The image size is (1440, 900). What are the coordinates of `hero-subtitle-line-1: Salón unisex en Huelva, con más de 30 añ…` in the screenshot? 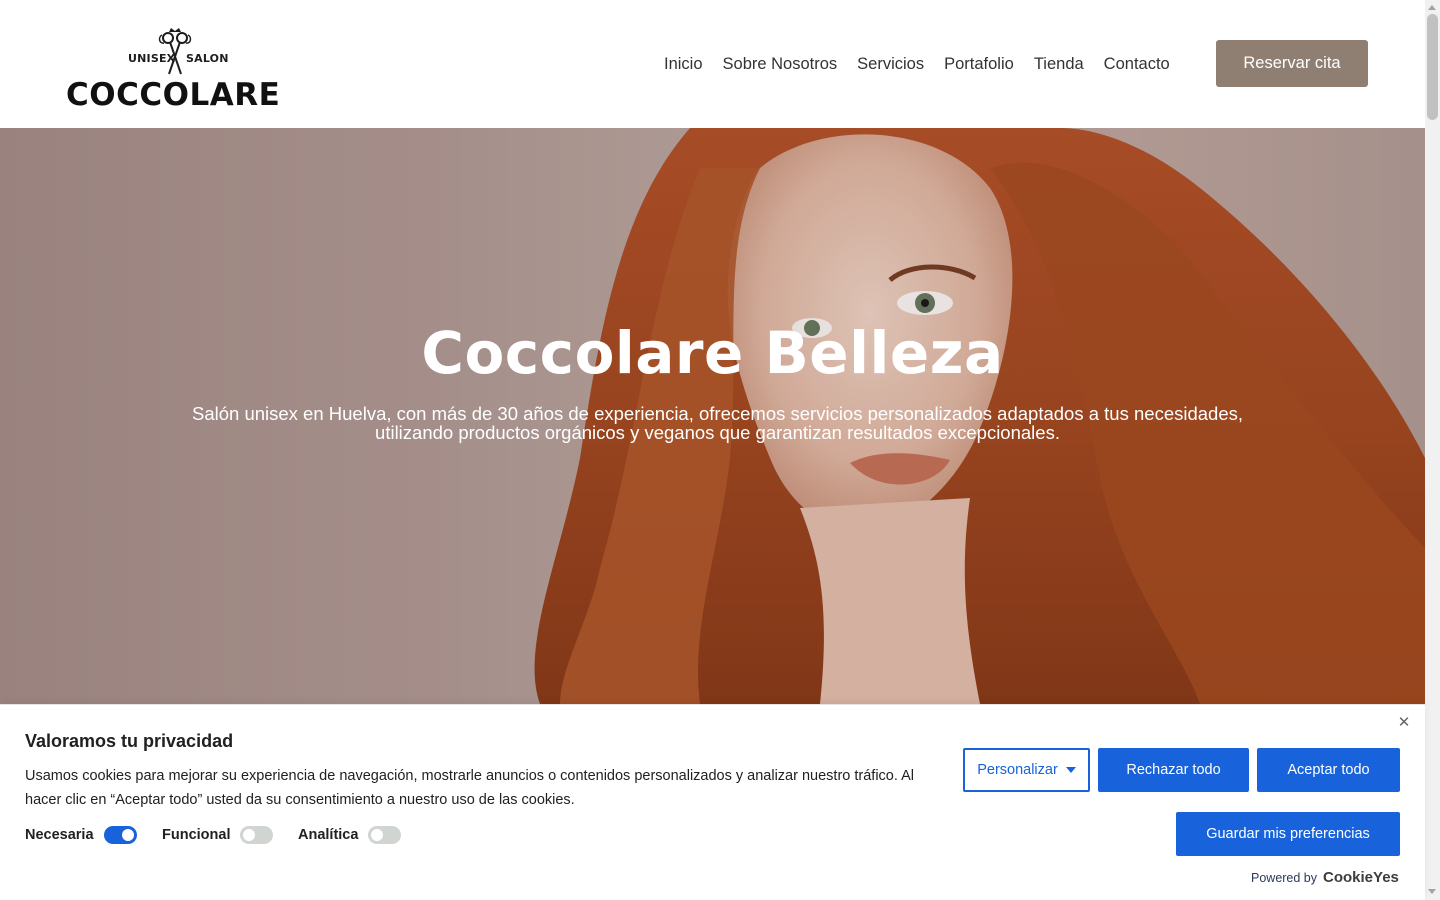 It's located at (717, 413).